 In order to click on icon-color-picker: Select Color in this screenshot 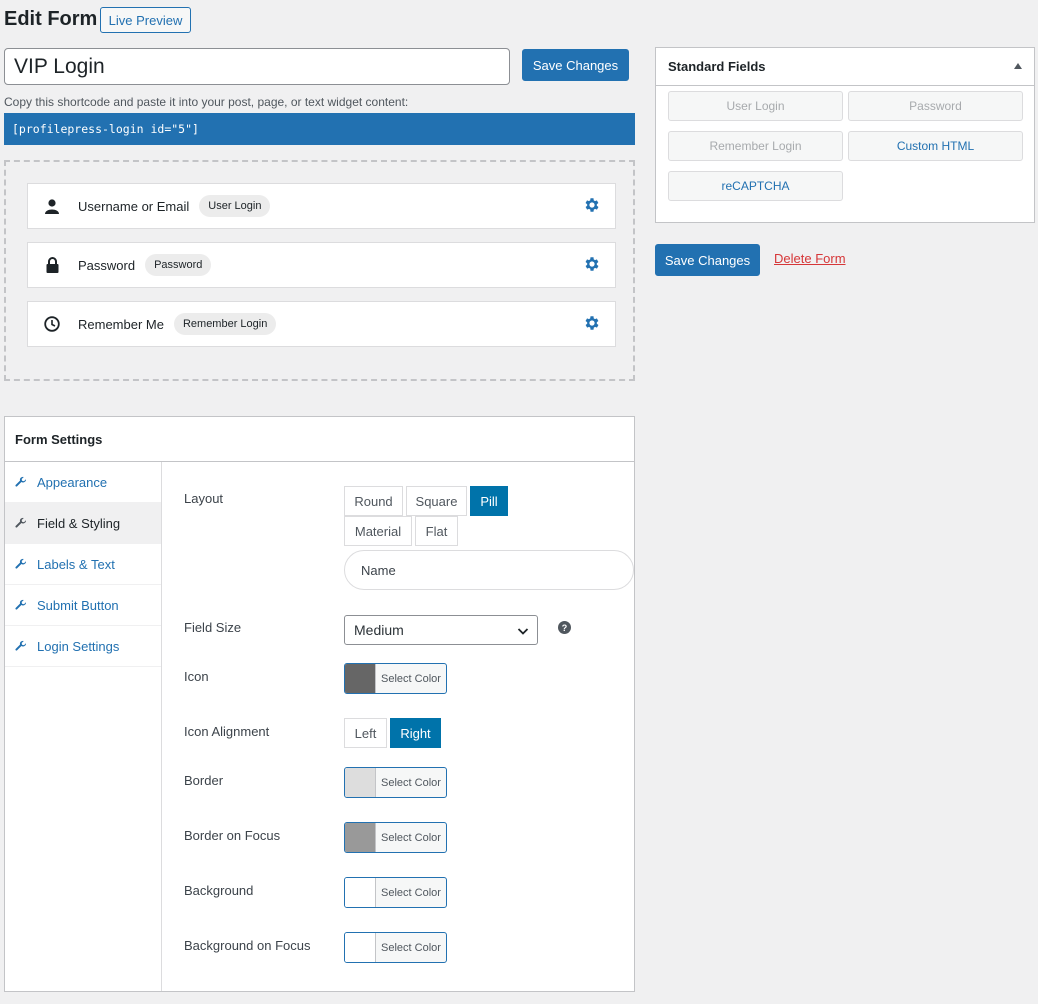, I will do `click(395, 678)`.